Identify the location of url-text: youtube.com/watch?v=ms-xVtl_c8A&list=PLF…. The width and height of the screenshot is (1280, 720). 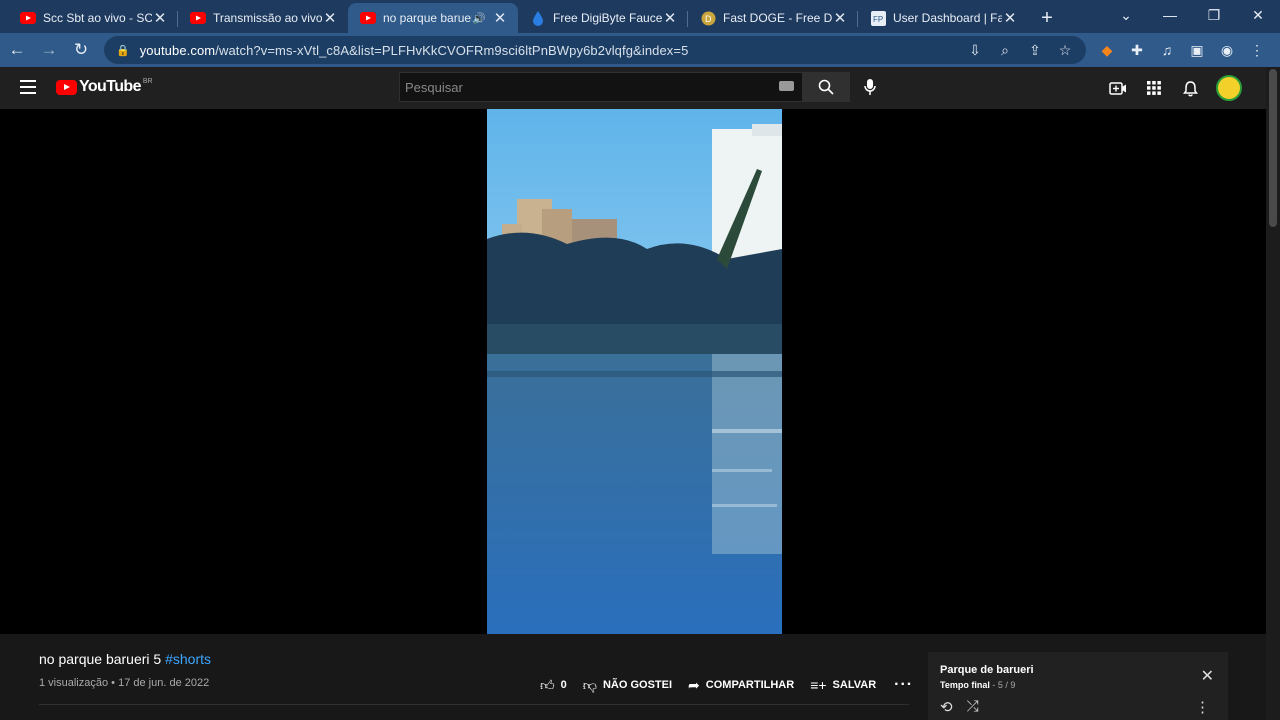
(414, 50).